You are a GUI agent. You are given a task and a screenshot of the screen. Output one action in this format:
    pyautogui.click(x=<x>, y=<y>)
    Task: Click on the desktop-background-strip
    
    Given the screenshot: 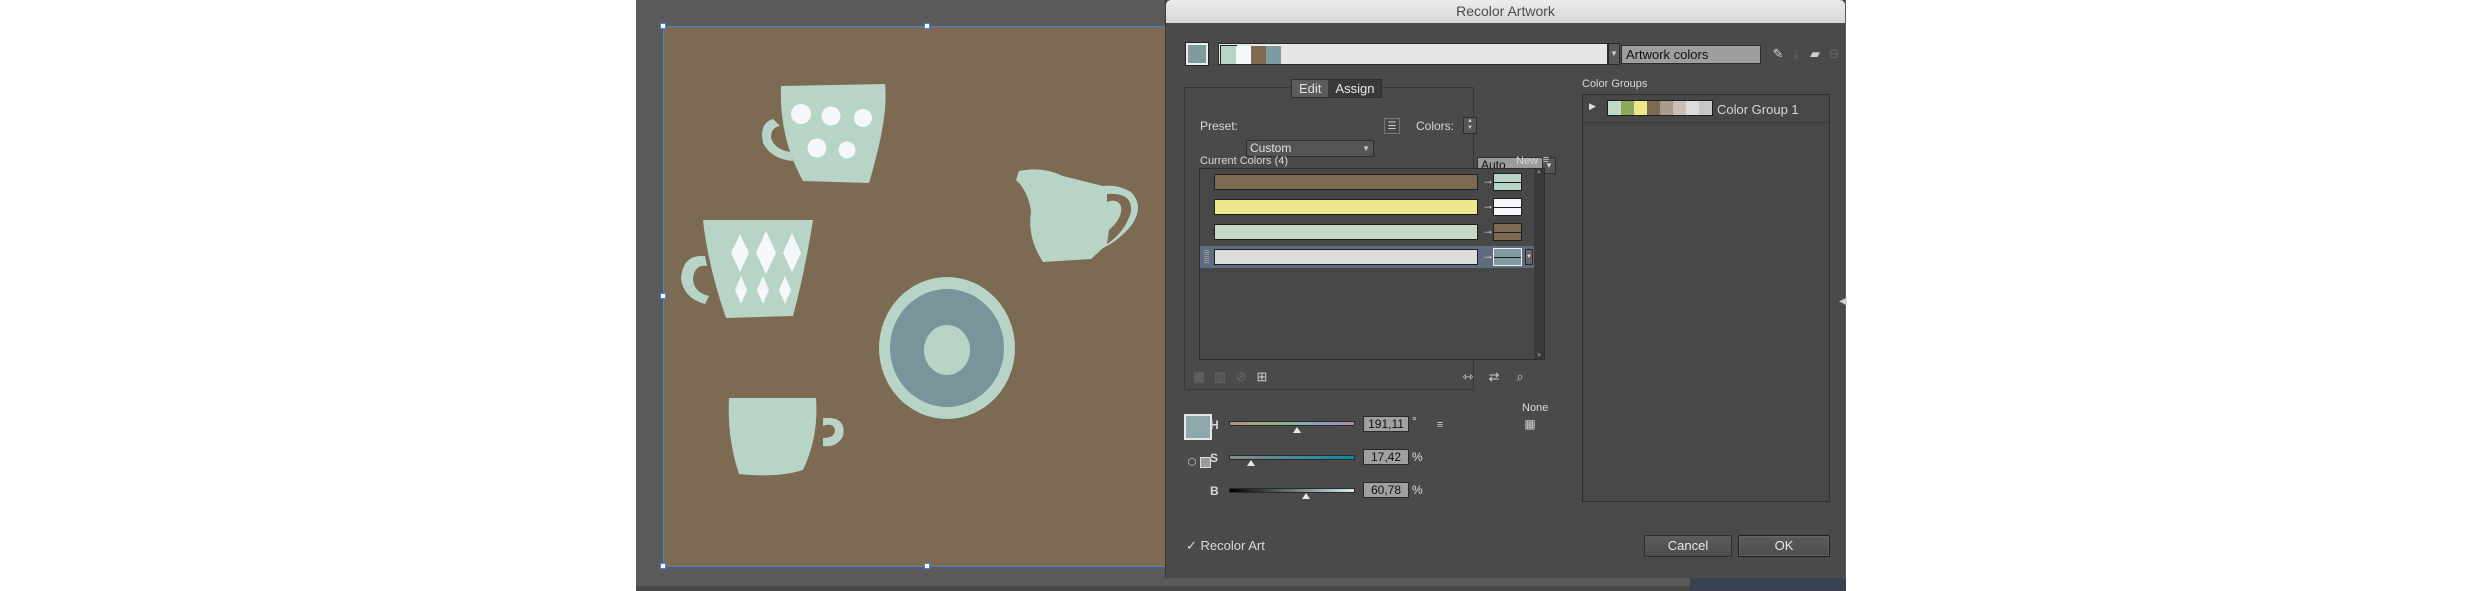 What is the action you would take?
    pyautogui.click(x=1768, y=584)
    